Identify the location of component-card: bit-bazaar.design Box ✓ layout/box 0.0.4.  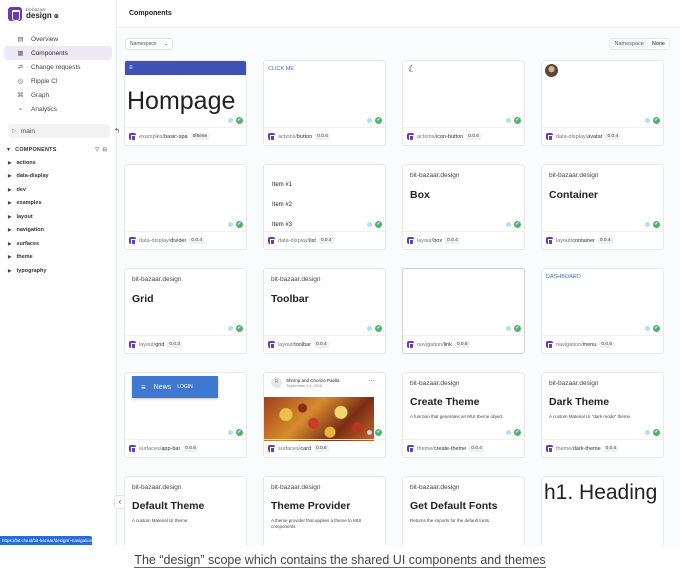
(463, 207).